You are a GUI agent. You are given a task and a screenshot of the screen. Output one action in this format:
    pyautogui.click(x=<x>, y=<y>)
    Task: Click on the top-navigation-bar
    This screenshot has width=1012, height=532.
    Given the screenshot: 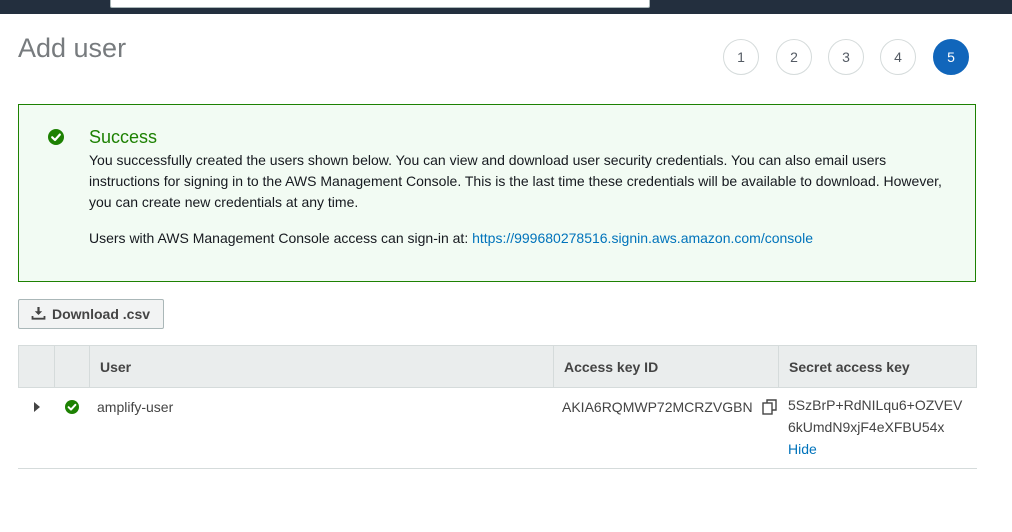 What is the action you would take?
    pyautogui.click(x=506, y=7)
    